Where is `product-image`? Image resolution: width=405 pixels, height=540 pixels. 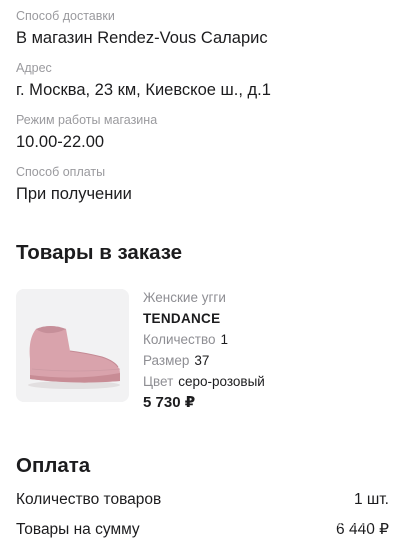 product-image is located at coordinates (72, 345).